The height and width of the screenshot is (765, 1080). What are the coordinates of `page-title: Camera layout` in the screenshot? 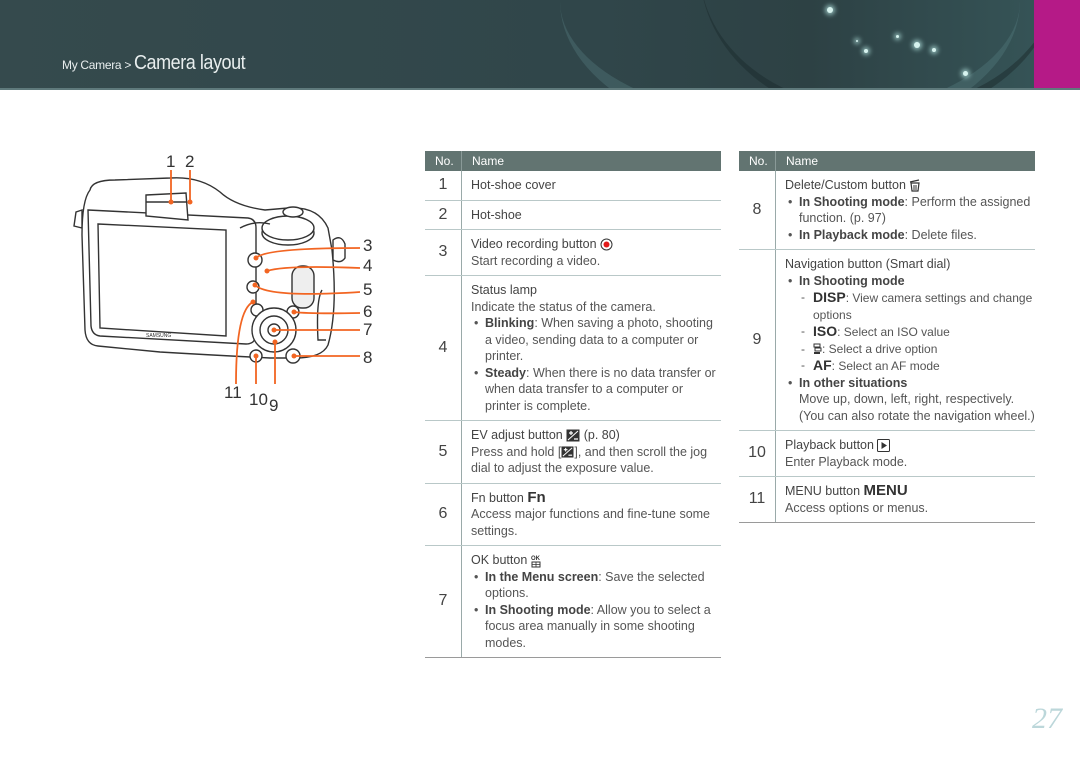 It's located at (190, 63).